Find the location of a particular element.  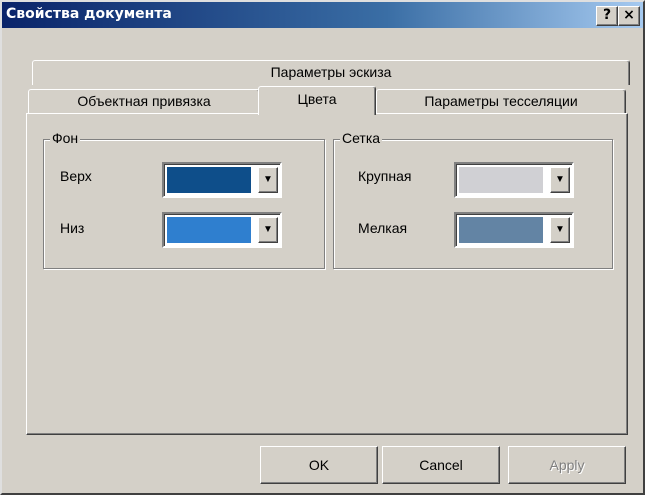

tab-colors: Цвета is located at coordinates (317, 100).